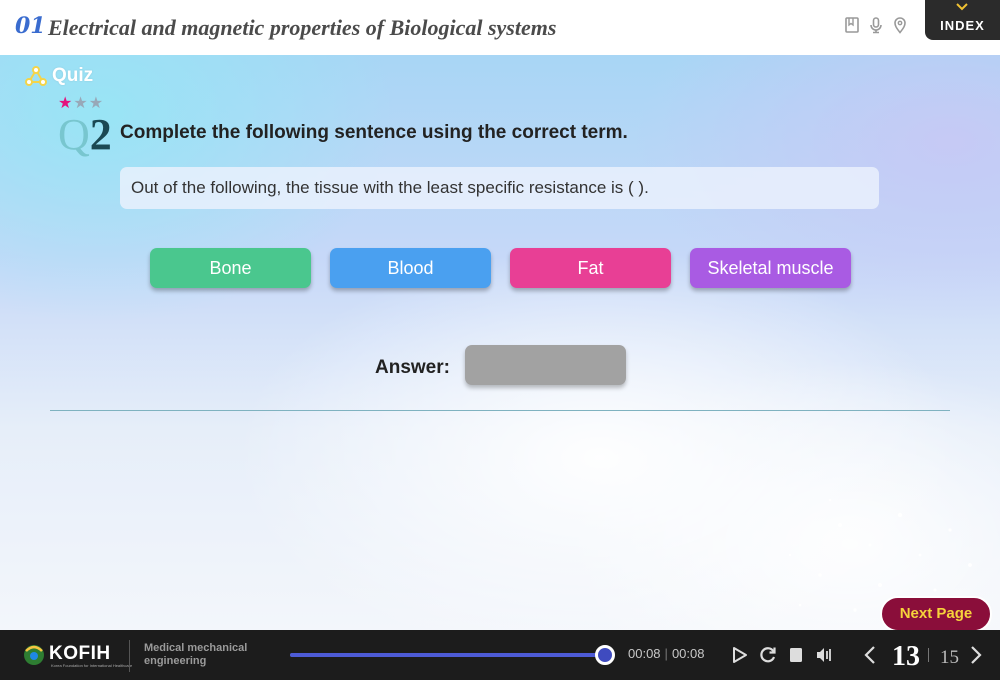 This screenshot has width=1000, height=680. Describe the element at coordinates (928, 655) in the screenshot. I see `page-separator` at that location.